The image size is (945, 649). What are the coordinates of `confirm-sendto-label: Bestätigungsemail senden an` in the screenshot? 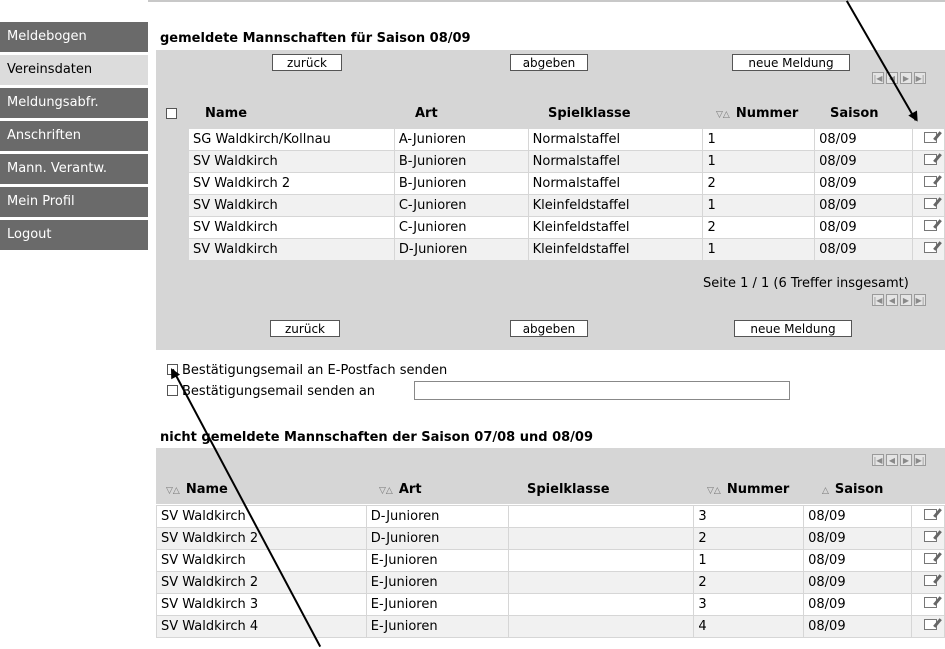 It's located at (279, 391).